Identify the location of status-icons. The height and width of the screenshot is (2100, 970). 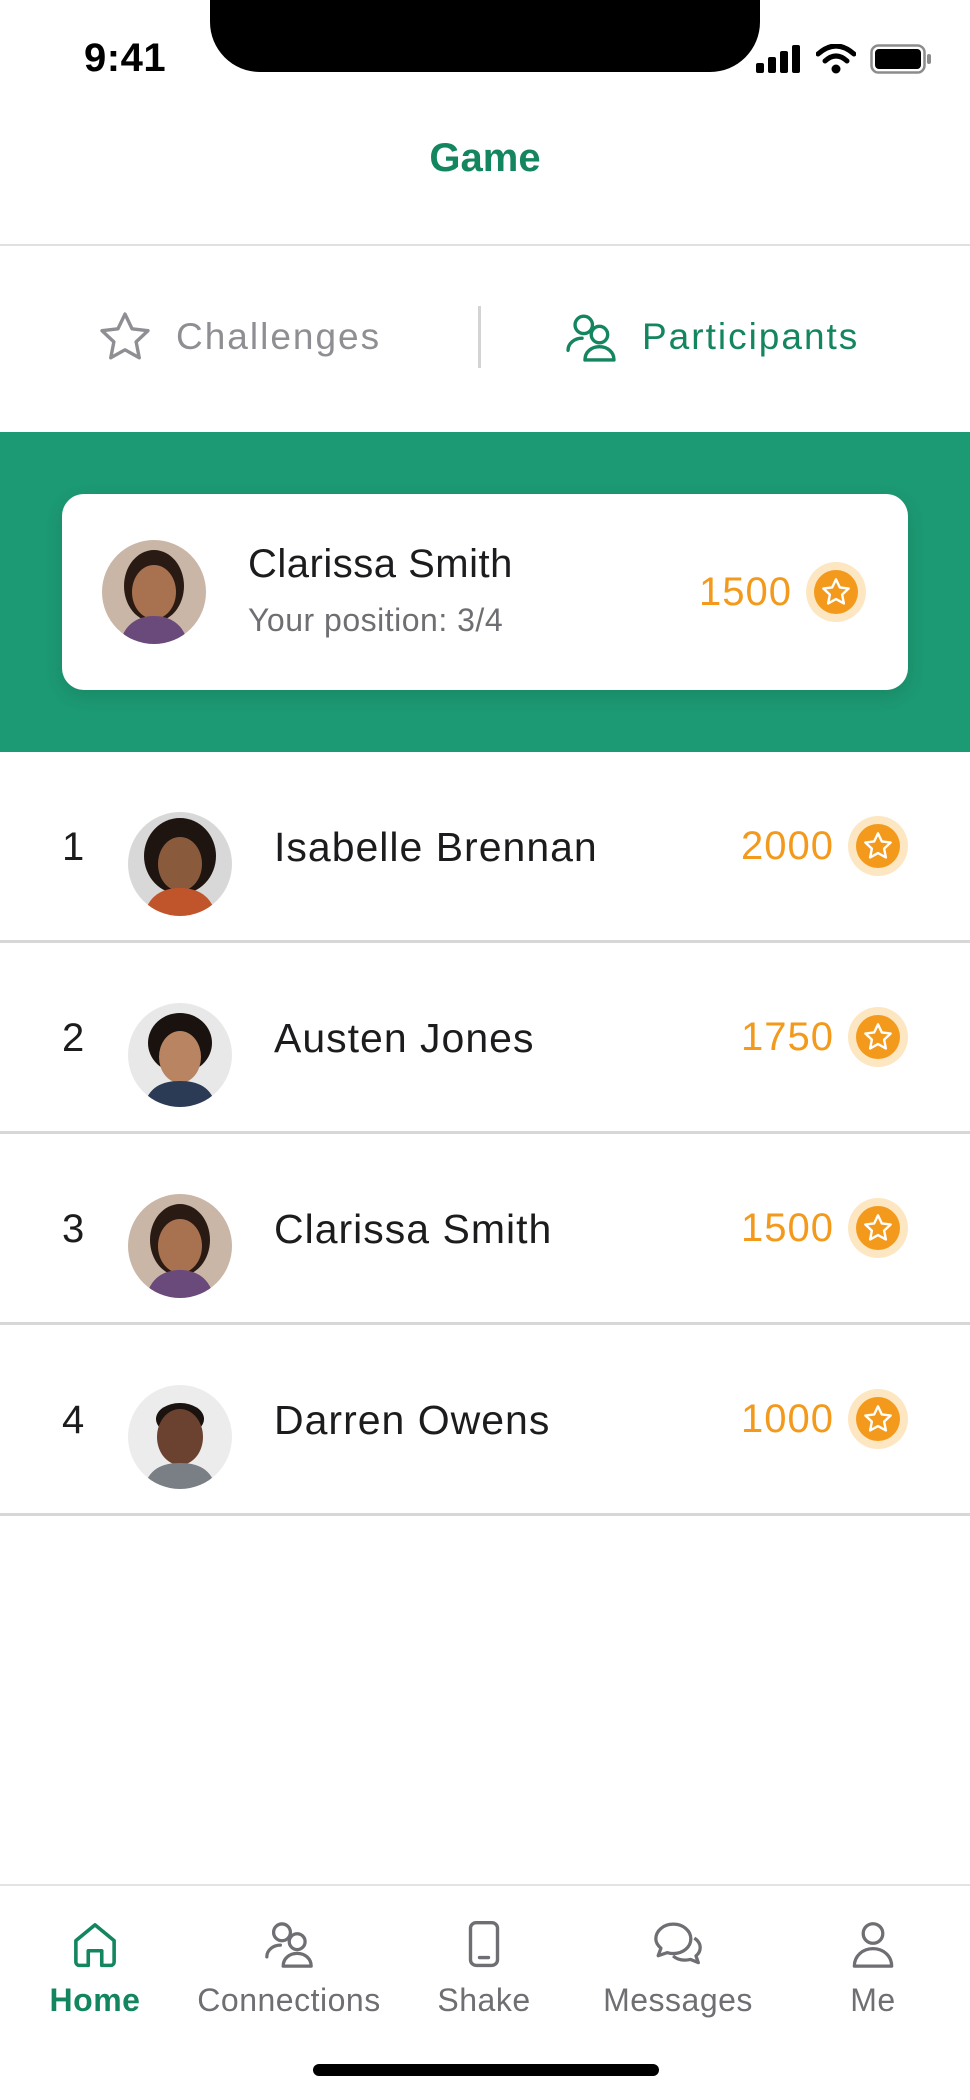
(844, 59).